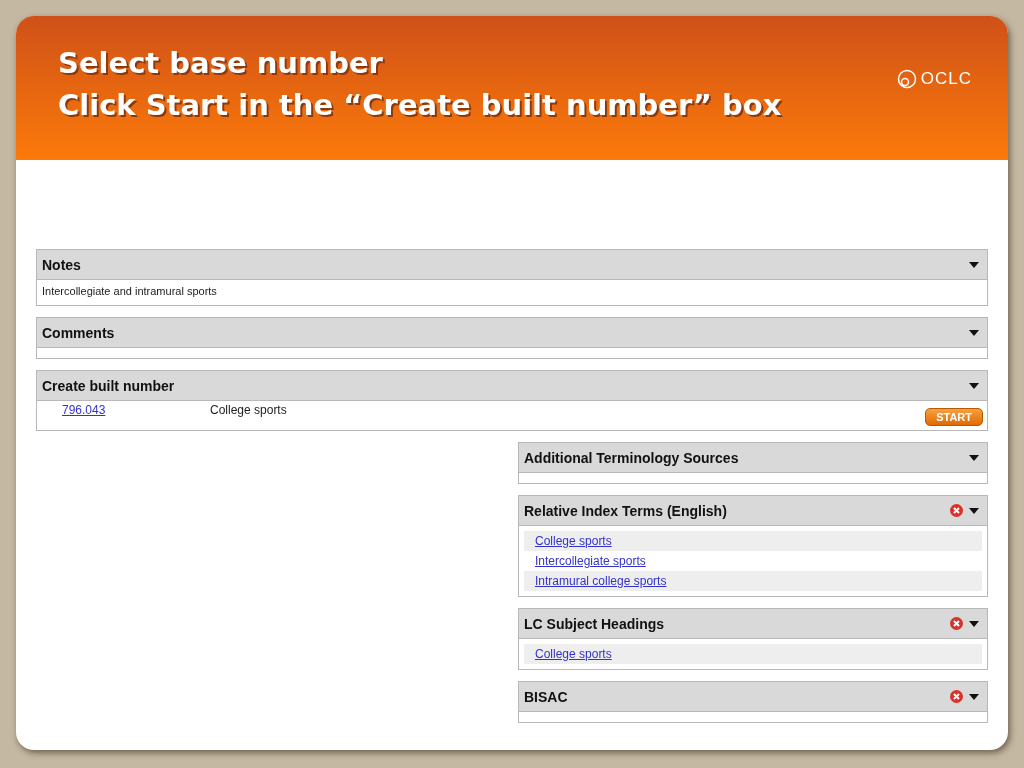 This screenshot has width=1024, height=768. What do you see at coordinates (136, 410) in the screenshot?
I see `number-link: 796.043` at bounding box center [136, 410].